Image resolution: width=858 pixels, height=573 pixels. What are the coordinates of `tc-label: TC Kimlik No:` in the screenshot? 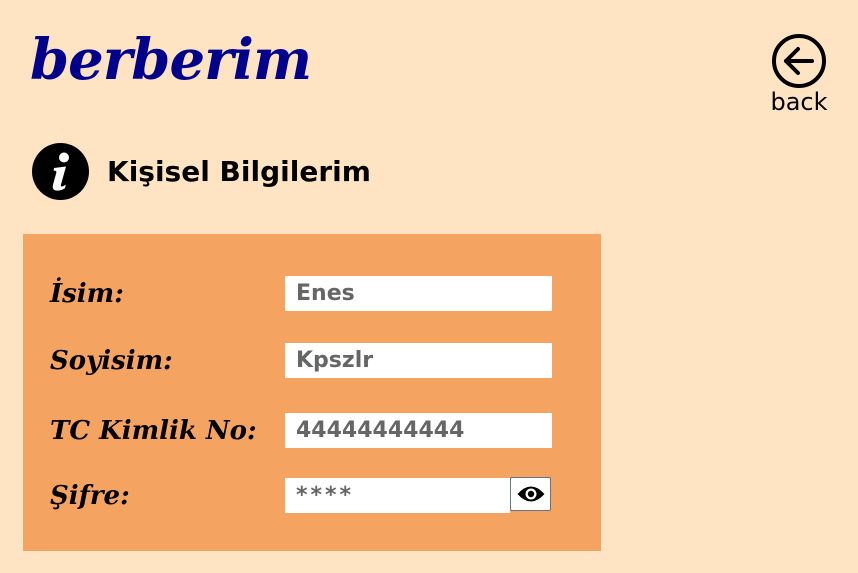 It's located at (153, 431).